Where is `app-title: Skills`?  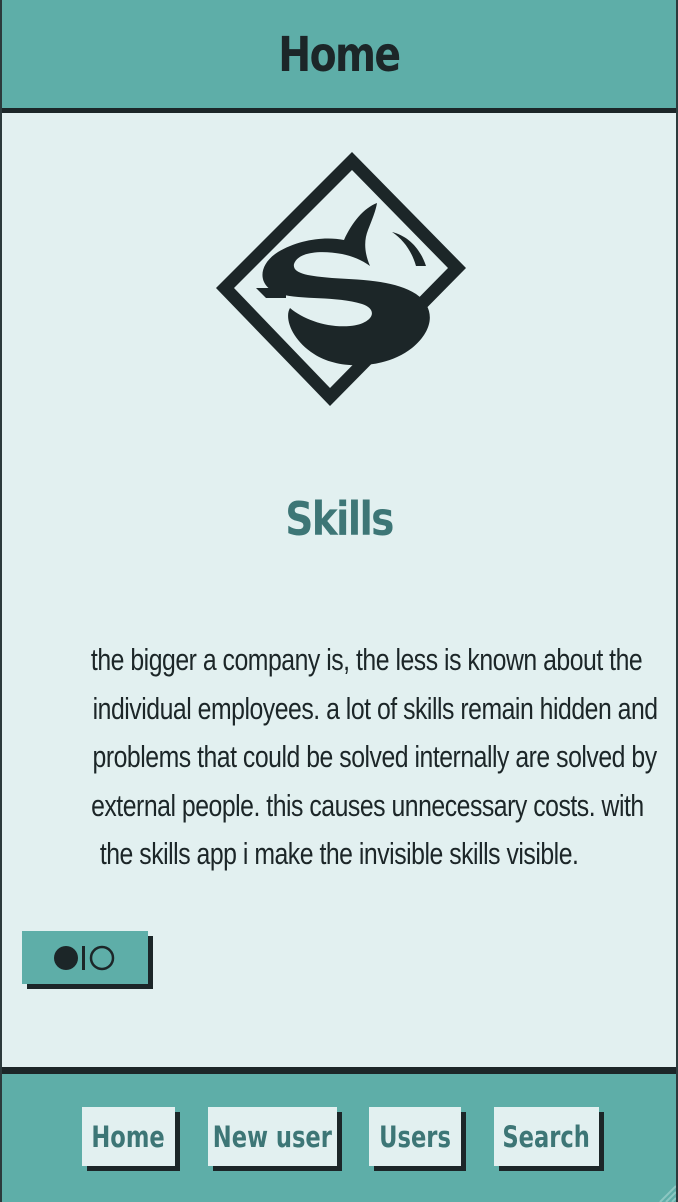
app-title: Skills is located at coordinates (339, 519).